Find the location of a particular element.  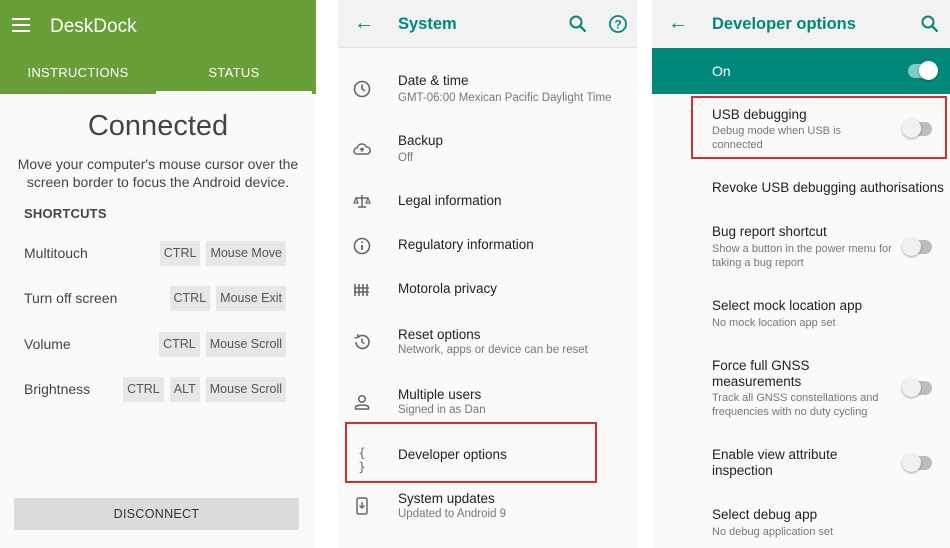

setting-title: Select mock location app is located at coordinates (787, 305).